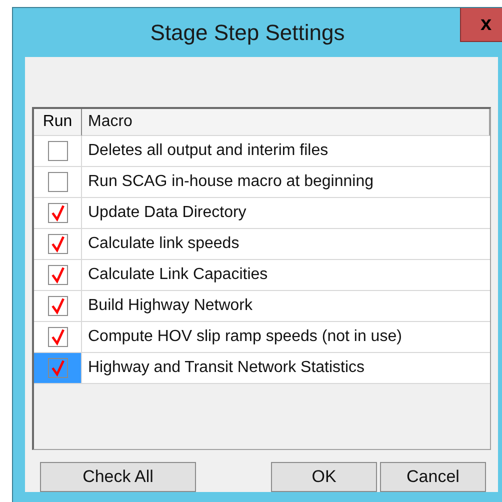 The height and width of the screenshot is (502, 502). Describe the element at coordinates (286, 213) in the screenshot. I see `macro-cell: Update Data Directory` at that location.